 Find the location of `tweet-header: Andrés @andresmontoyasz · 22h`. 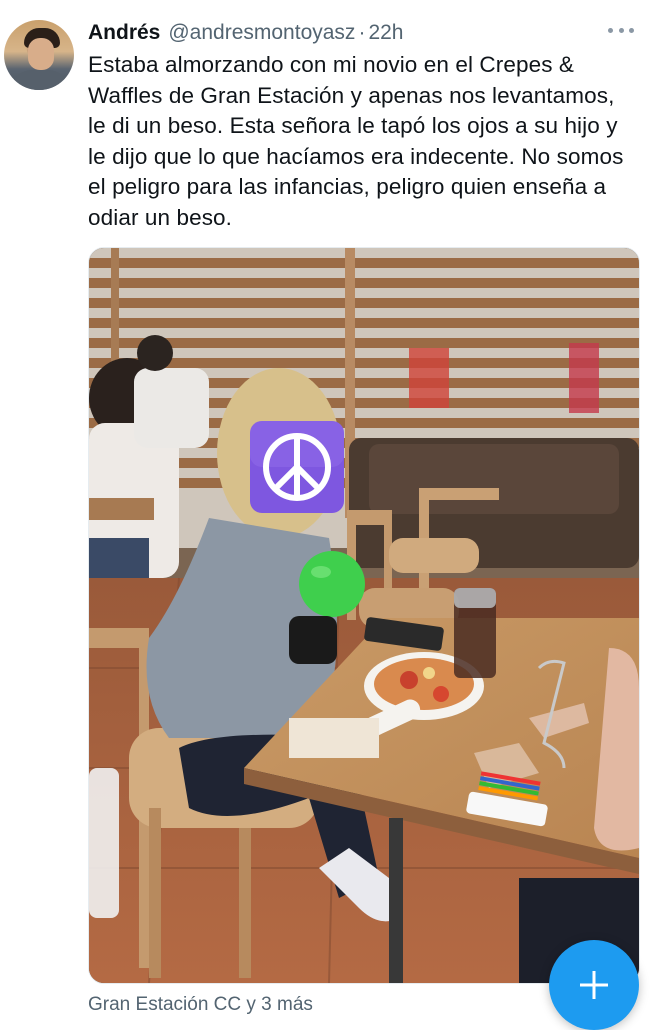

tweet-header: Andrés @andresmontoyasz · 22h is located at coordinates (360, 33).